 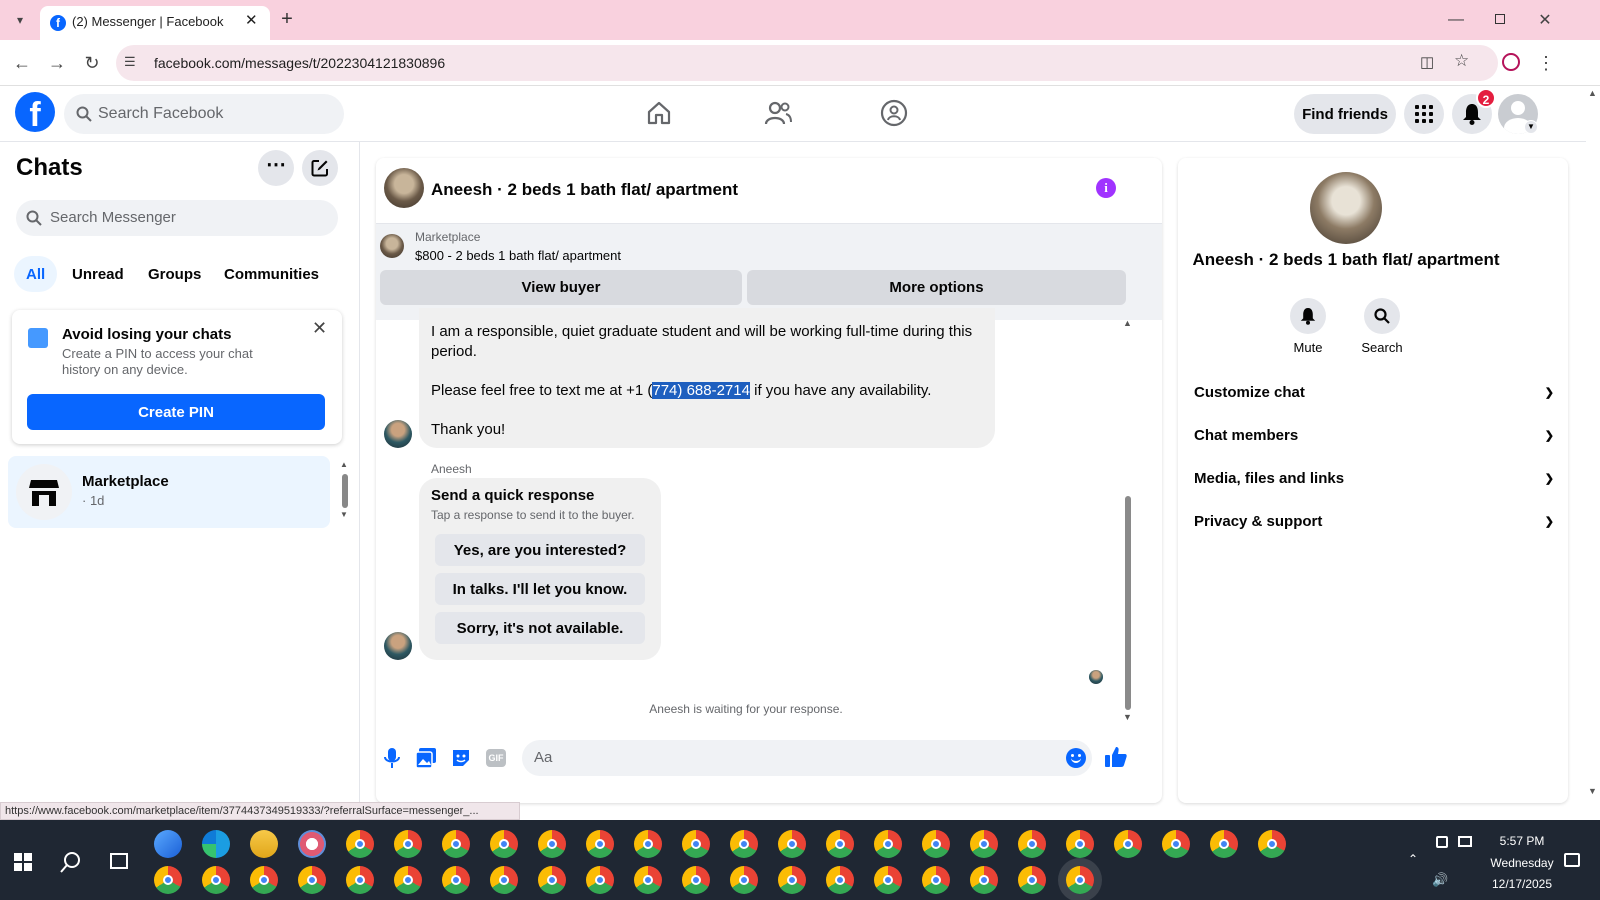 What do you see at coordinates (174, 274) in the screenshot?
I see `filter-groups: Groups` at bounding box center [174, 274].